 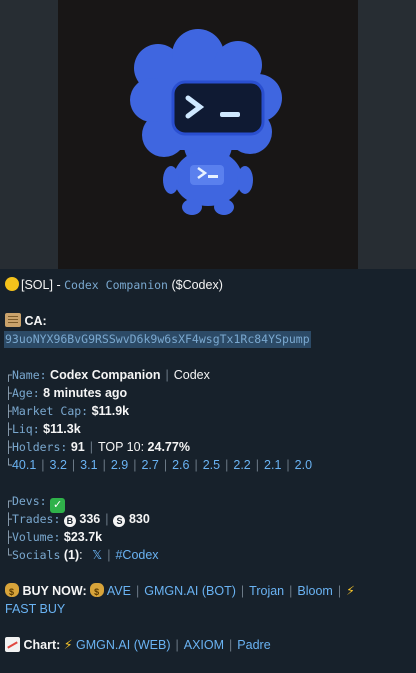 I want to click on mcap-value: $11.9k, so click(x=110, y=411).